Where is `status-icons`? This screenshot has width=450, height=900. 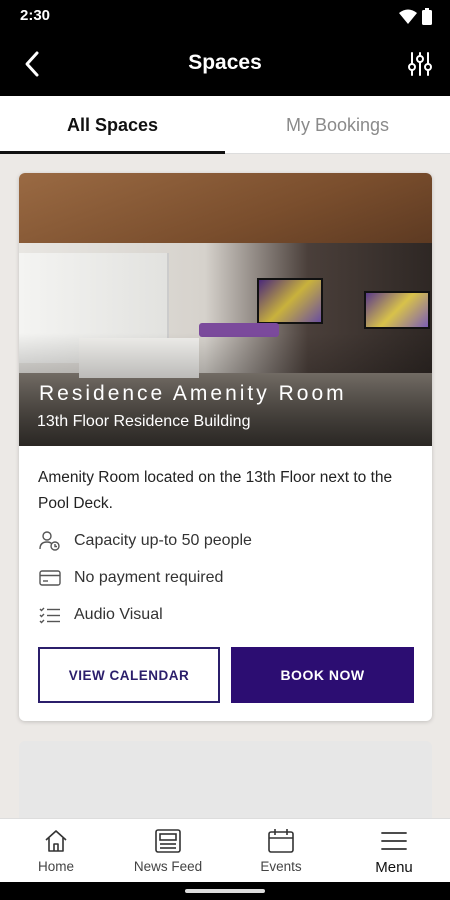 status-icons is located at coordinates (415, 19).